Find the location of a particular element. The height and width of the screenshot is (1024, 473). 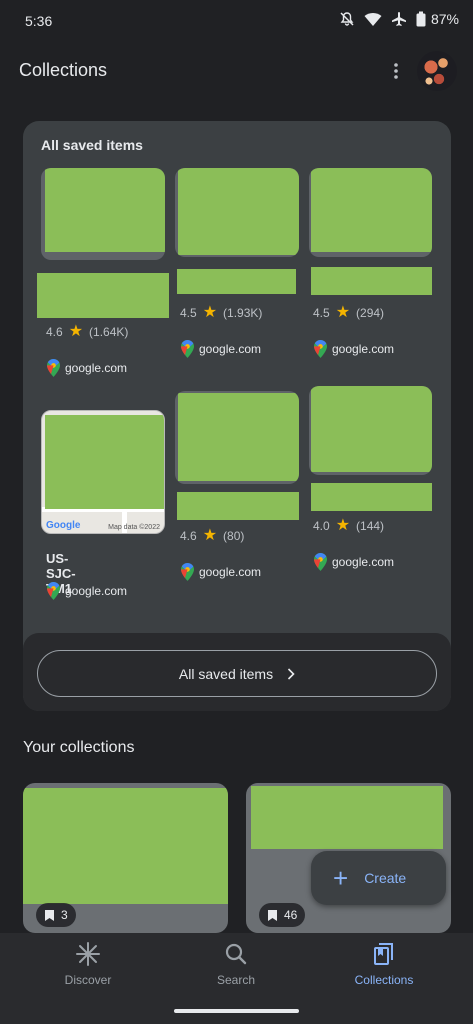

your-collections-heading: Your collections is located at coordinates (79, 747).